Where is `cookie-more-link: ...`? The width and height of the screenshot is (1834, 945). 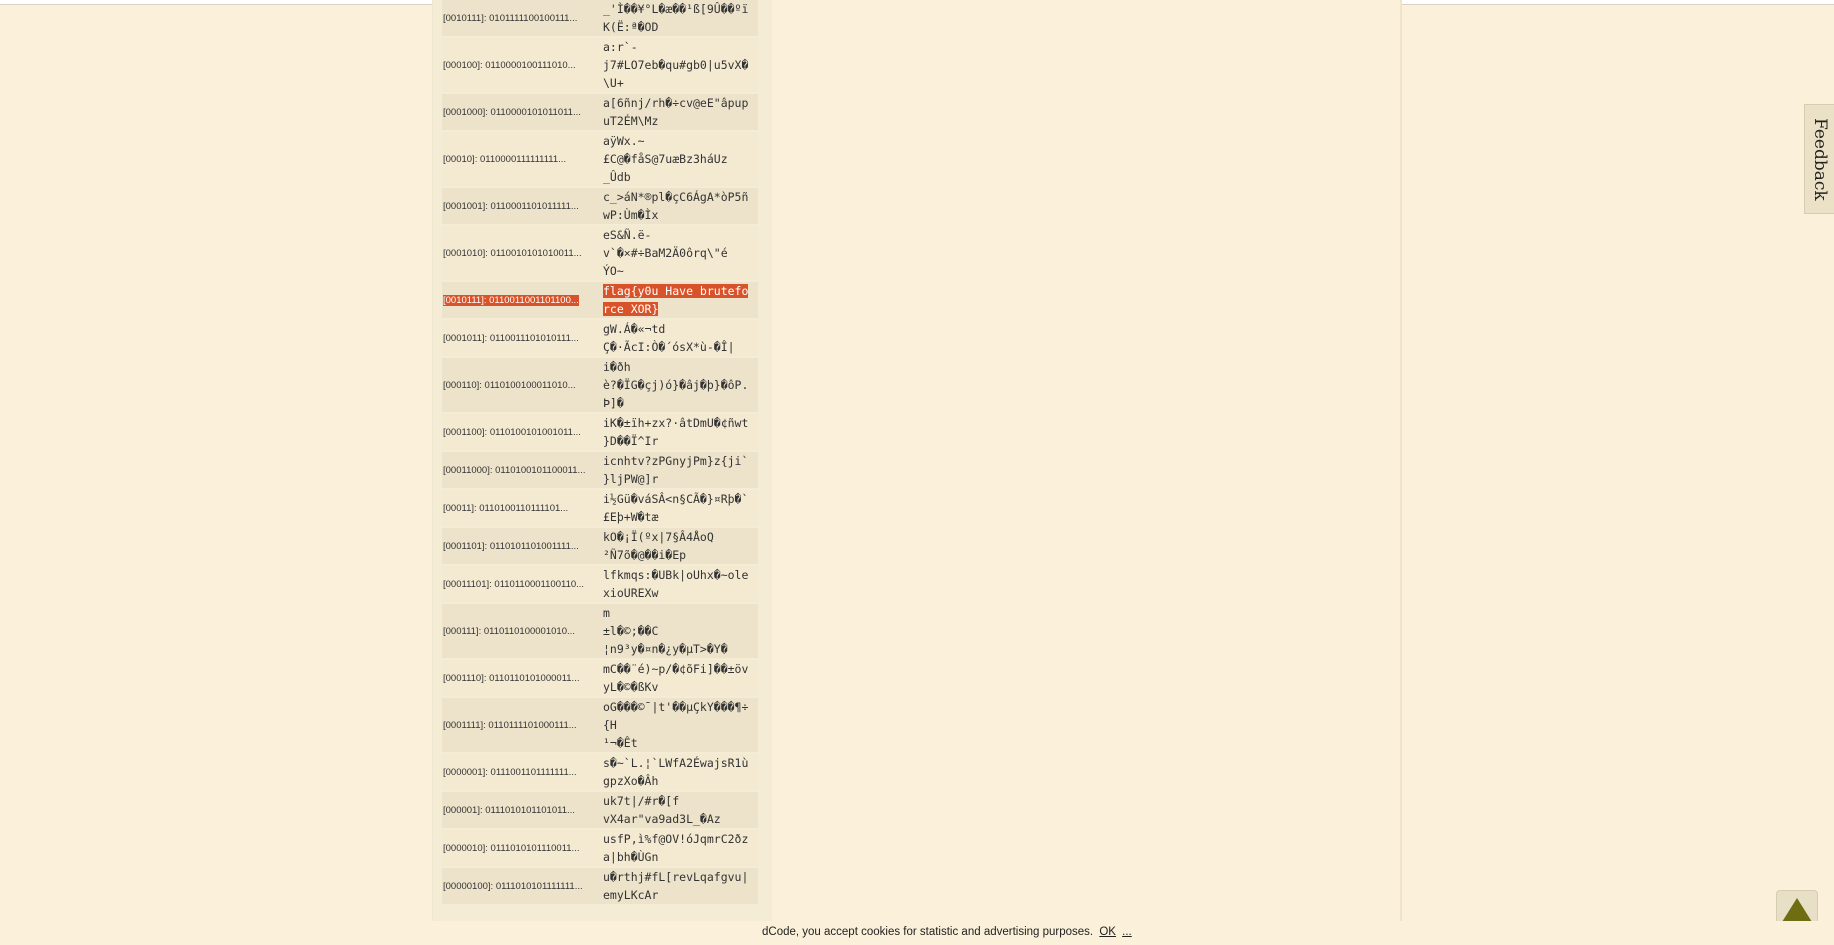
cookie-more-link: ... is located at coordinates (1127, 932).